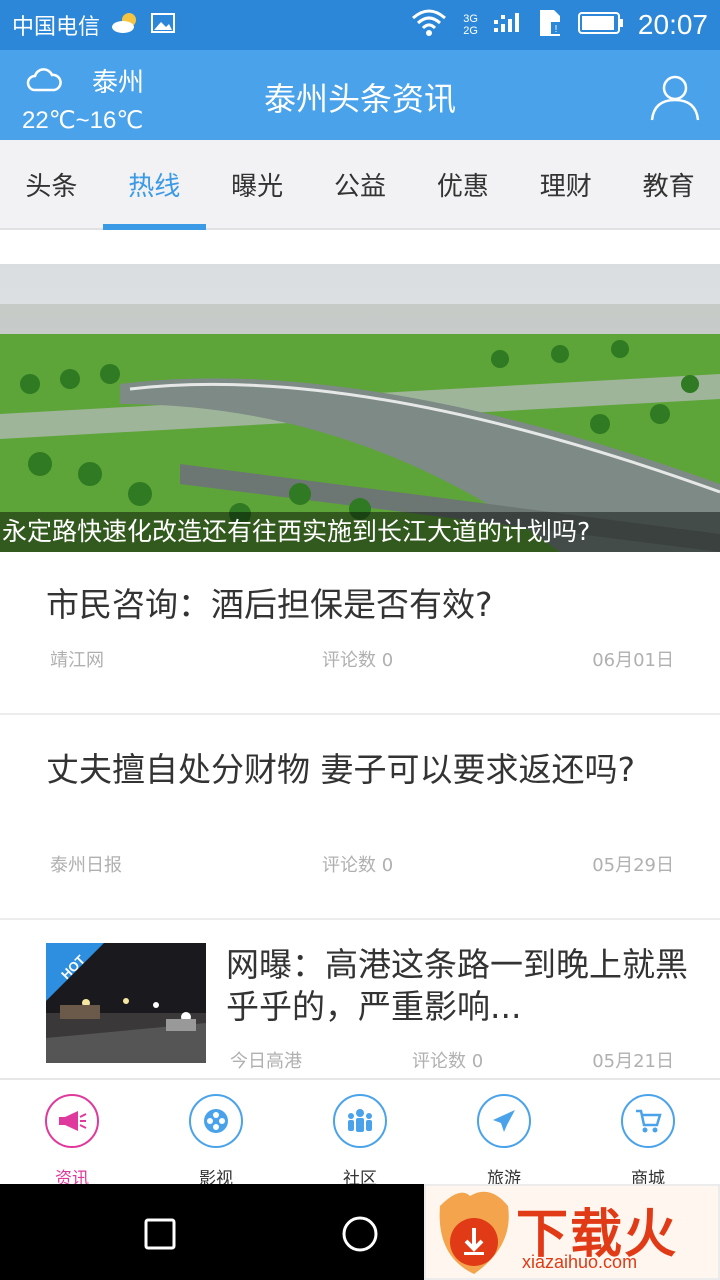  I want to click on nav-item-mall: 商城, so click(648, 1134).